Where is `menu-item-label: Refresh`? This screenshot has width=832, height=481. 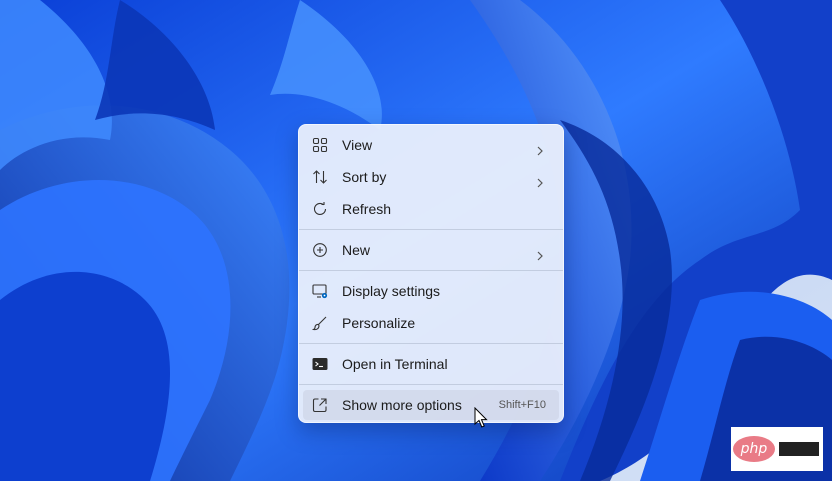 menu-item-label: Refresh is located at coordinates (367, 209).